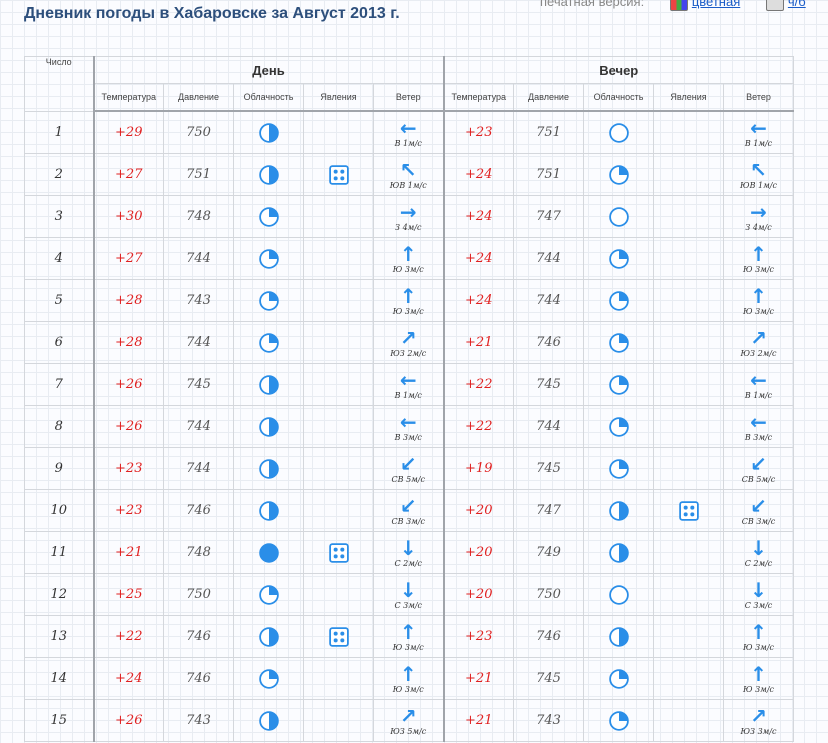  I want to click on print-bw-link: ч/б, so click(797, 4).